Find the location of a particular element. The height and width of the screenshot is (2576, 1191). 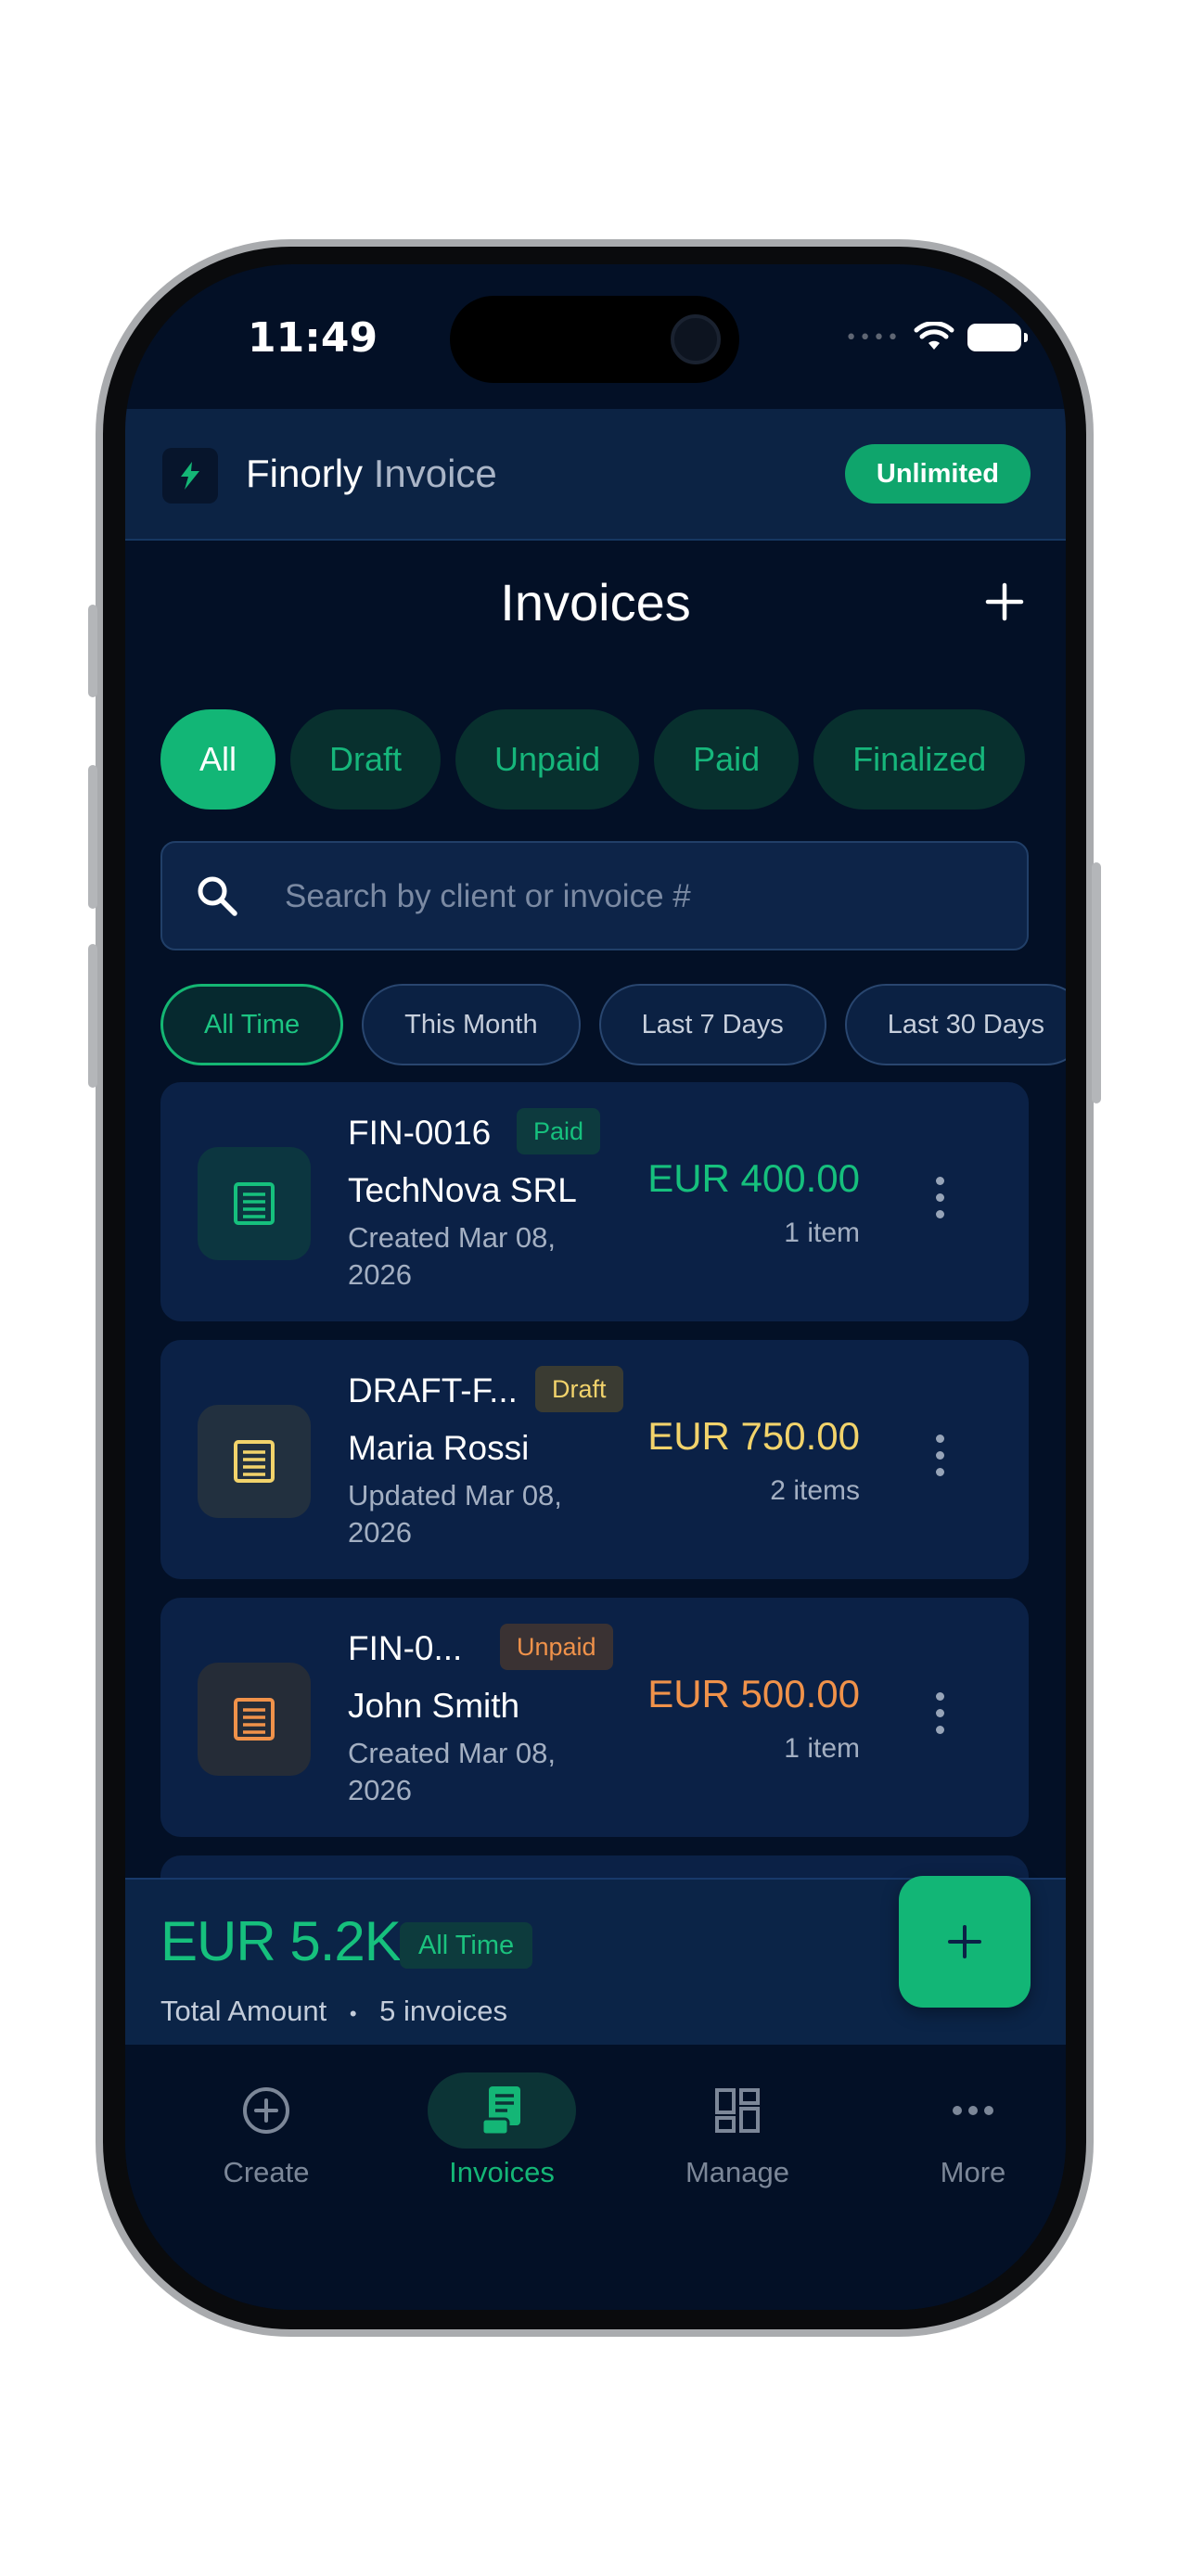

status-icons: •••• is located at coordinates (936, 338).